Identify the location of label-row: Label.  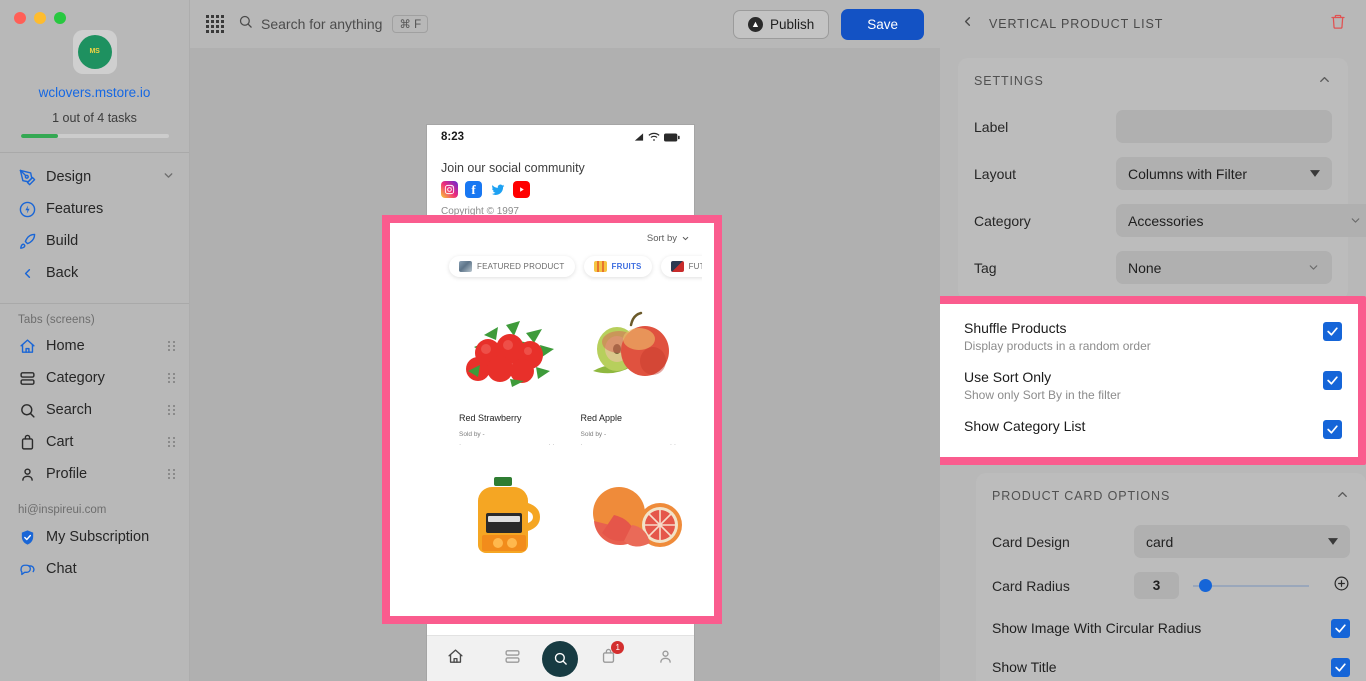
(1153, 126).